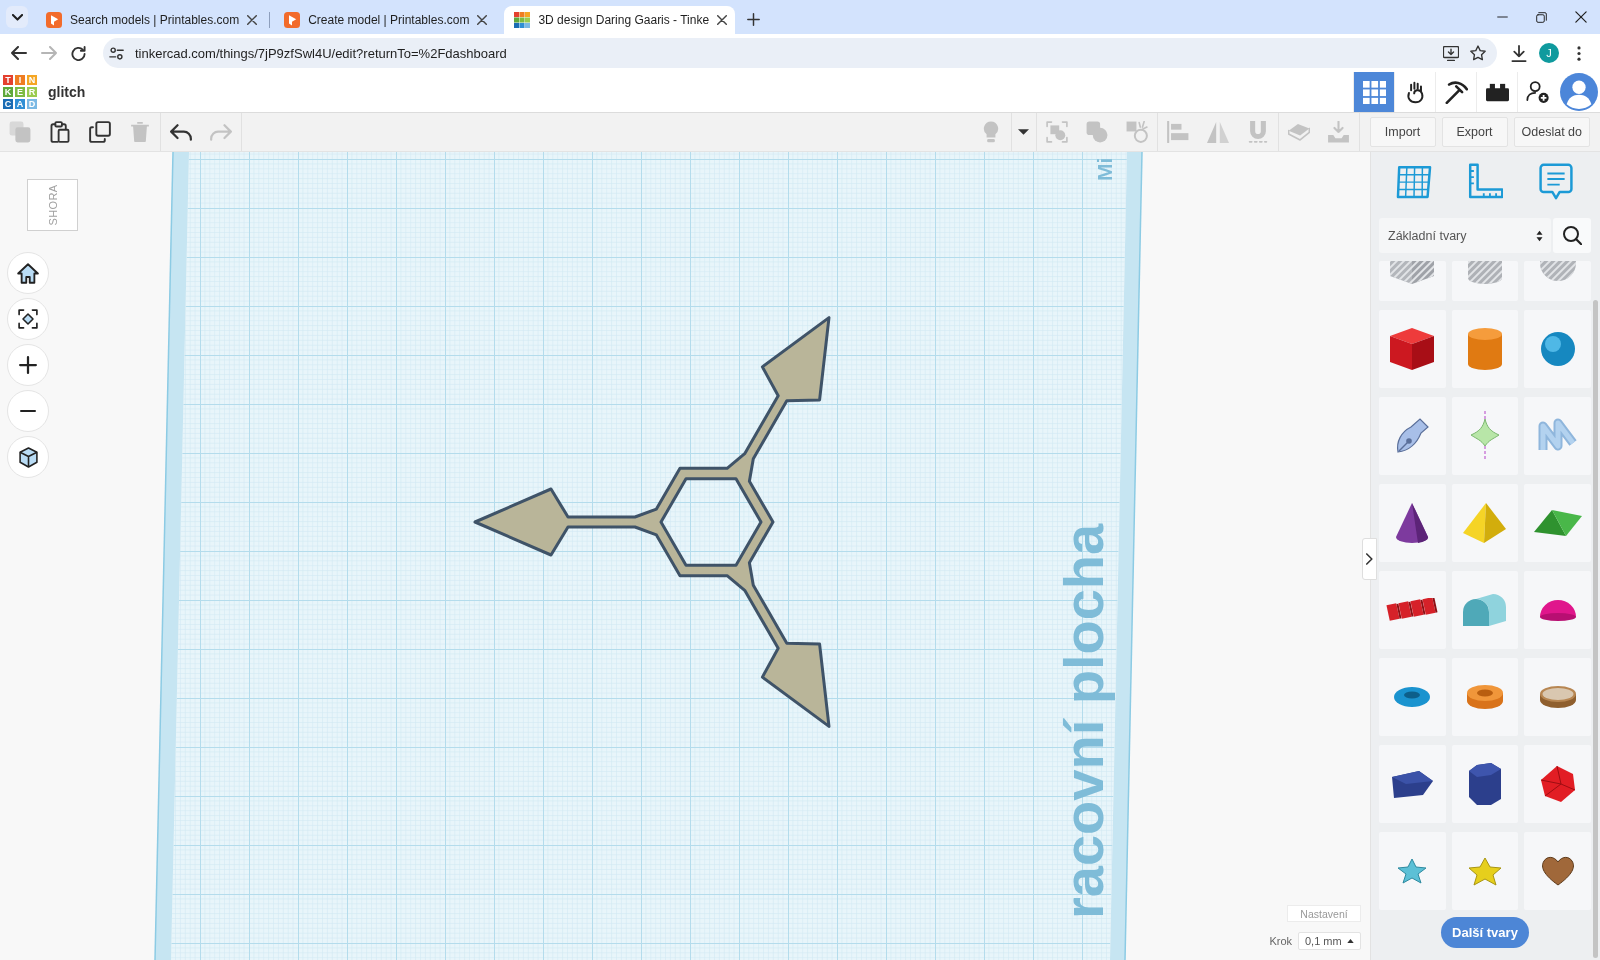 The height and width of the screenshot is (960, 1600). What do you see at coordinates (1485, 273) in the screenshot?
I see `striped-cylinder-icon` at bounding box center [1485, 273].